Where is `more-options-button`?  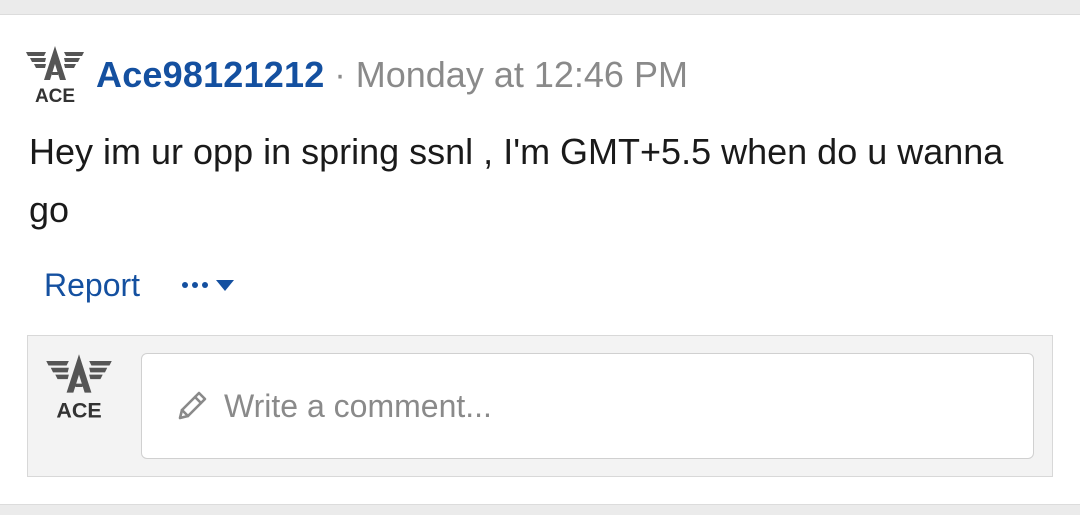
more-options-button is located at coordinates (208, 285).